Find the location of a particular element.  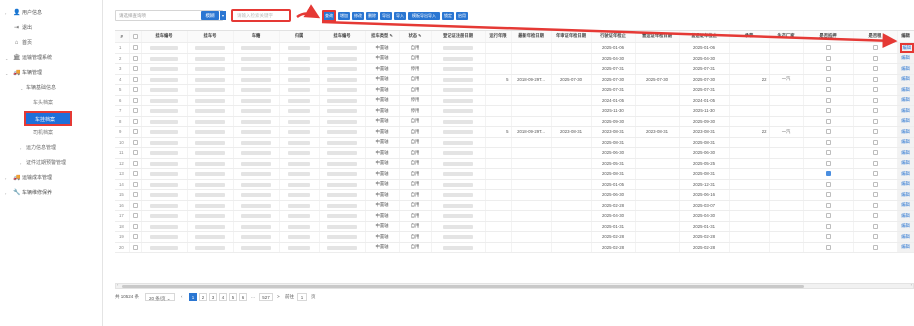

enable-button: 启用 is located at coordinates (462, 16).